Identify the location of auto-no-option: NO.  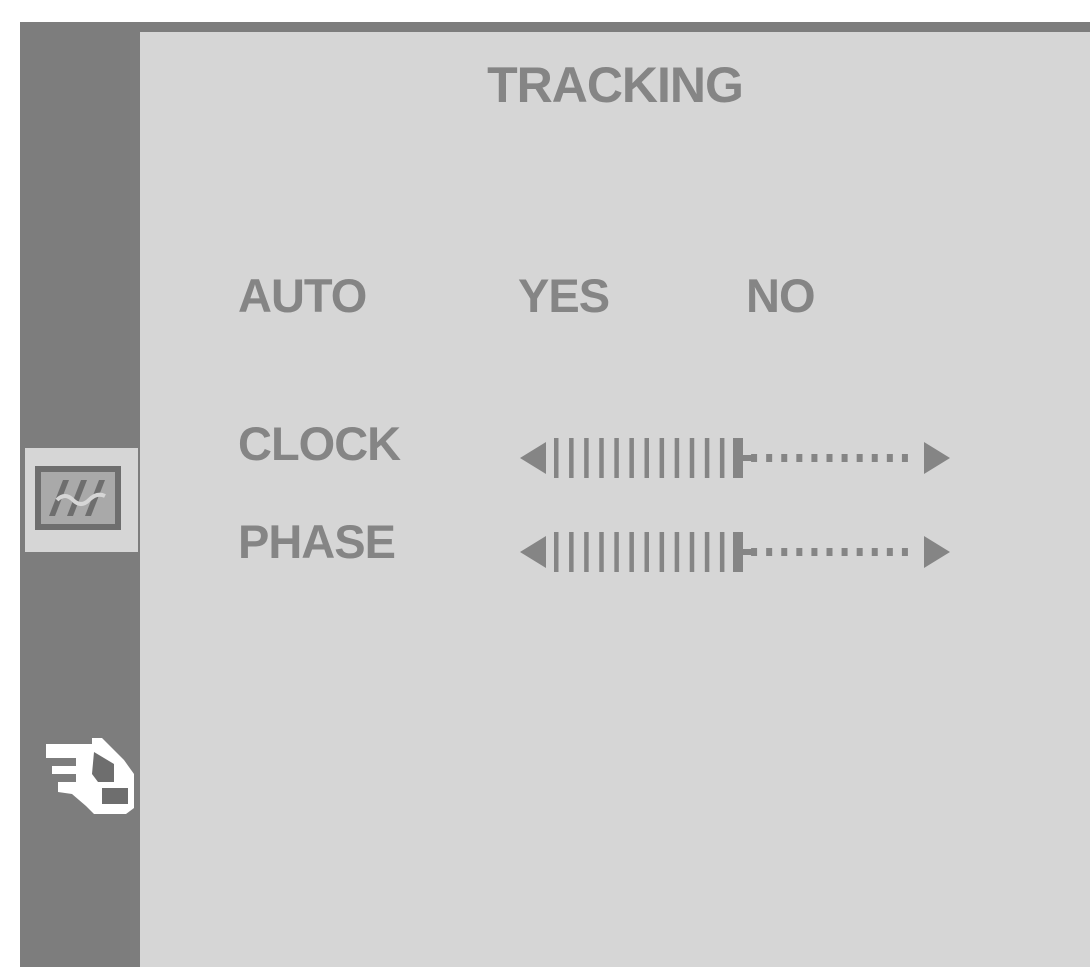
(780, 295).